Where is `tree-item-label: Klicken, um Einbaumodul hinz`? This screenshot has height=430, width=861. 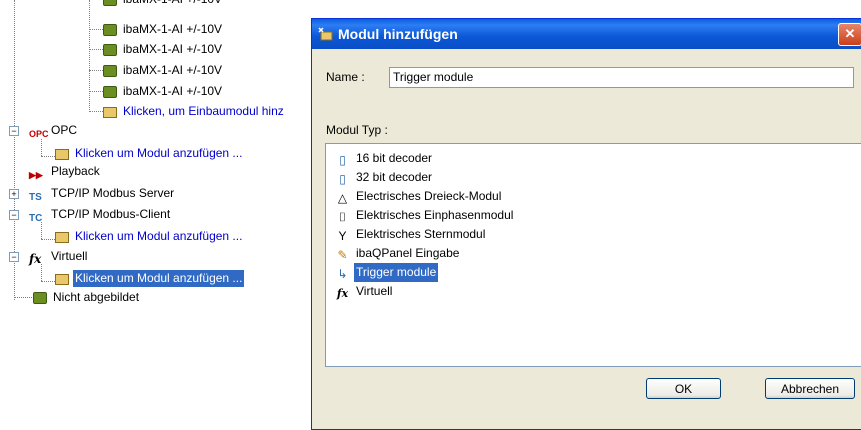
tree-item-label: Klicken, um Einbaumodul hinz is located at coordinates (203, 111).